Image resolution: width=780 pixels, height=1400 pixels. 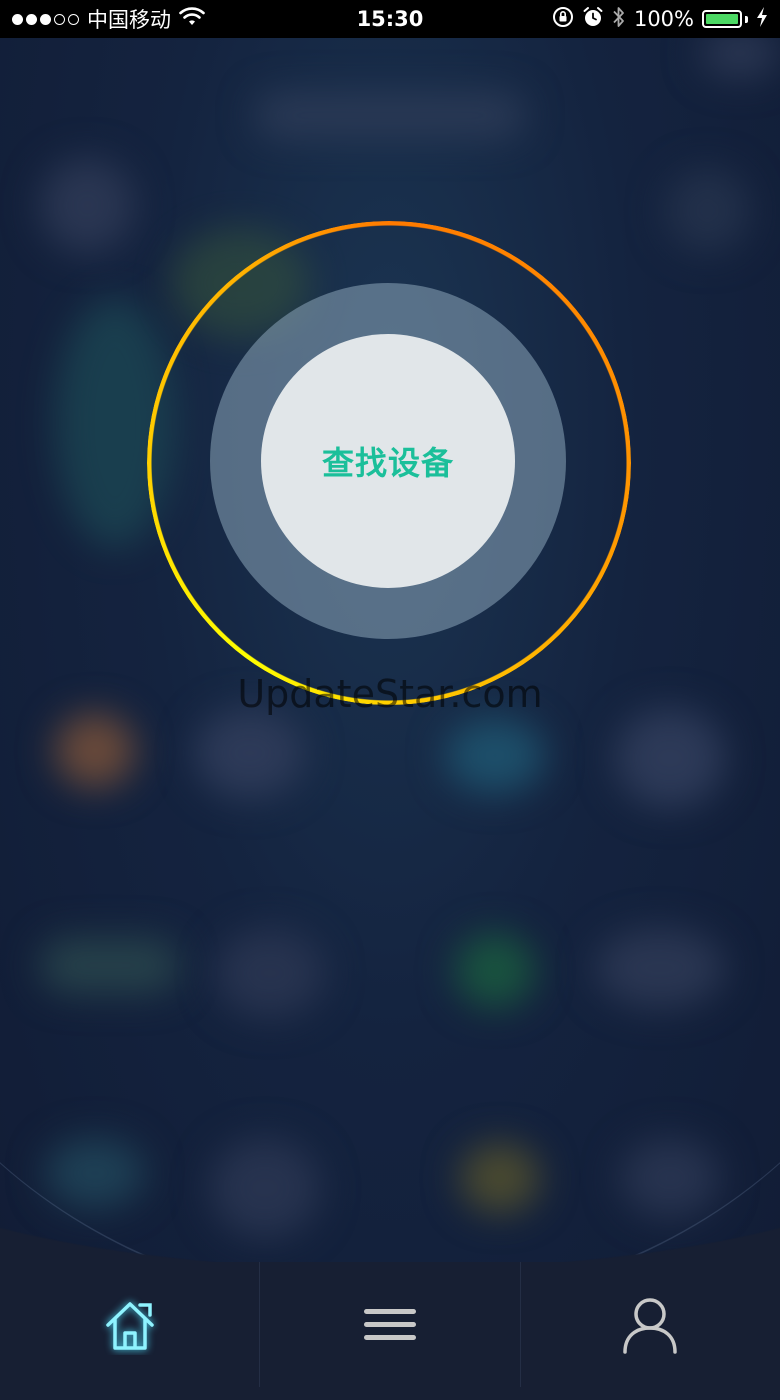 What do you see at coordinates (593, 19) in the screenshot?
I see `alarm-icon` at bounding box center [593, 19].